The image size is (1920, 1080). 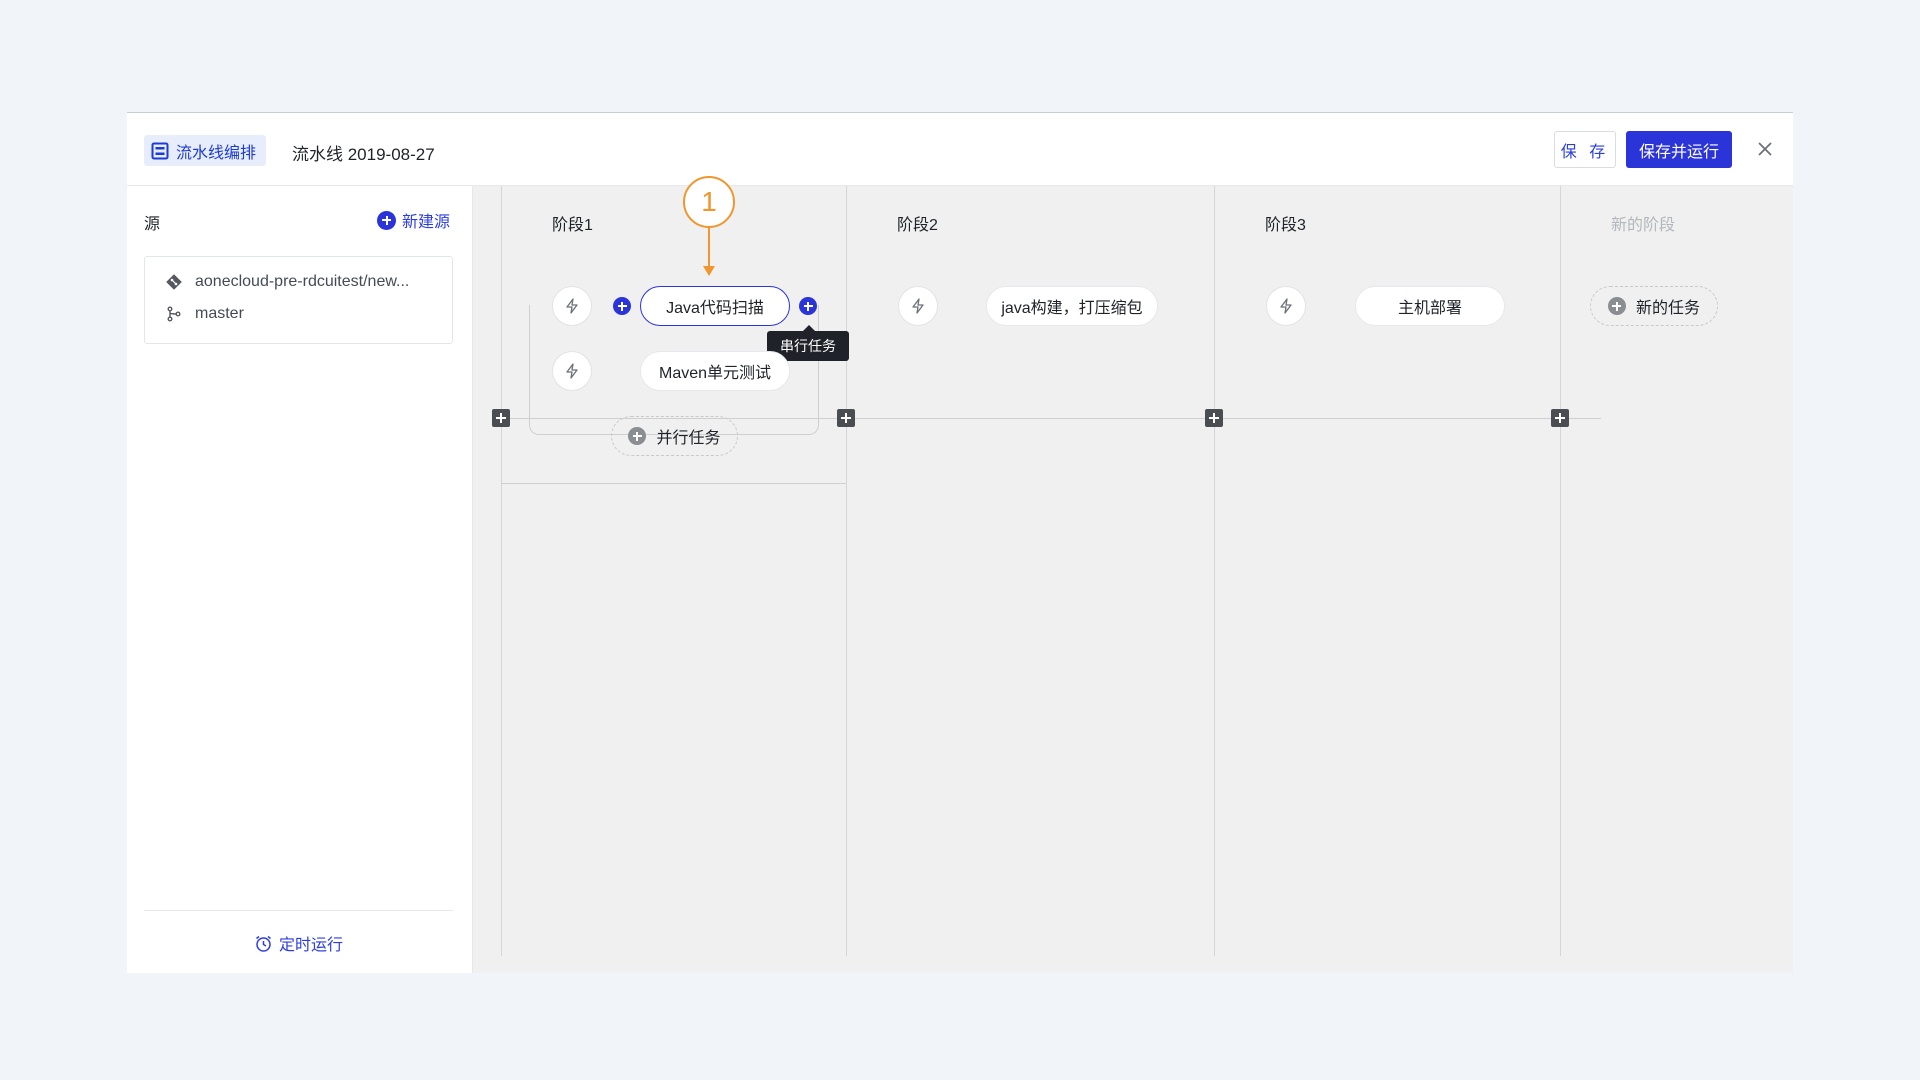 I want to click on add-new-task-button: 新的任务, so click(x=1654, y=306).